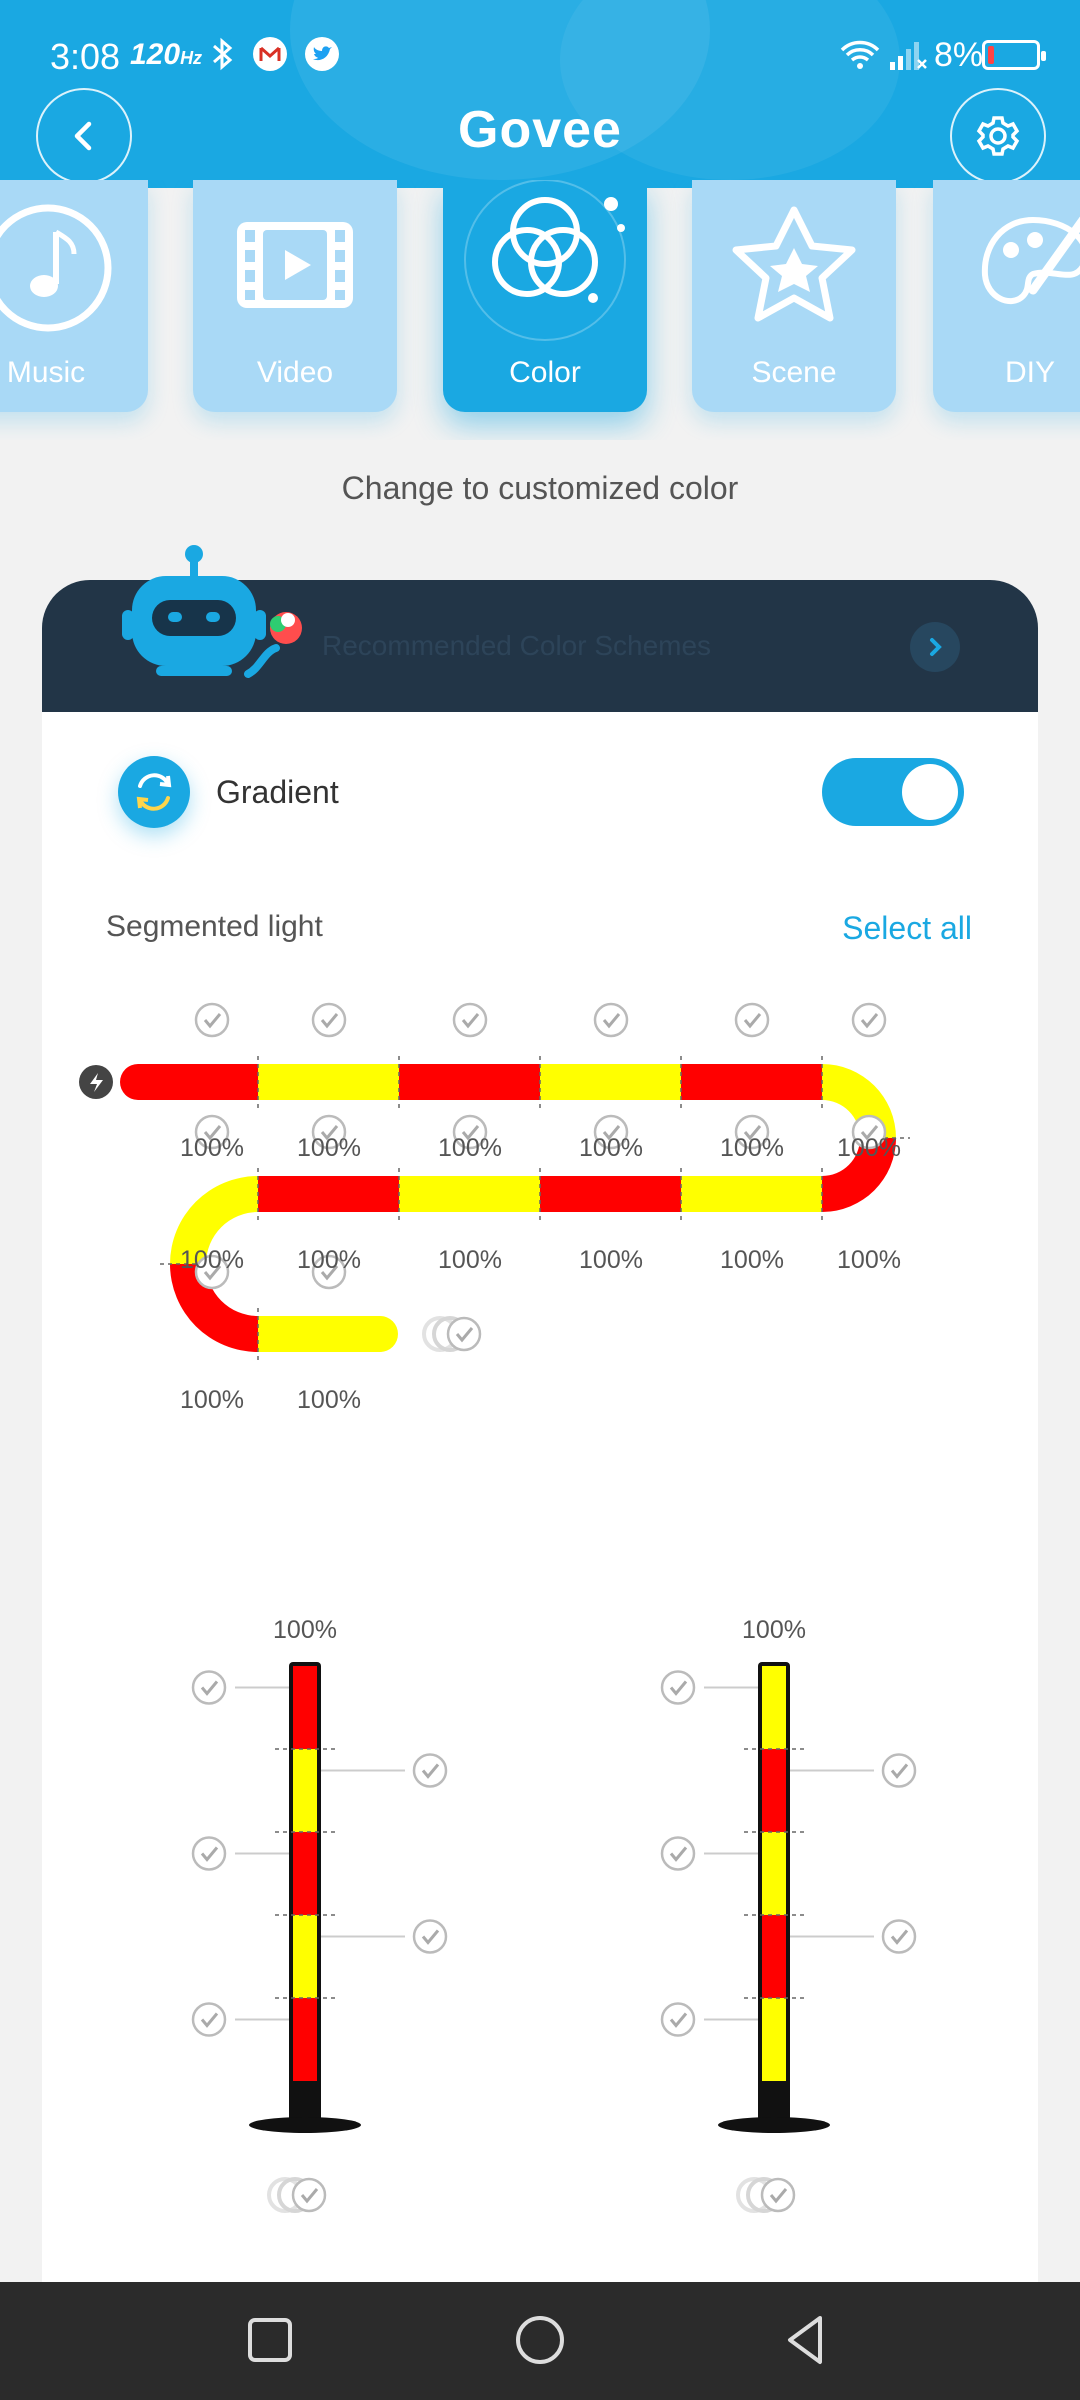 This screenshot has height=2400, width=1080. I want to click on gradient-toggle, so click(893, 792).